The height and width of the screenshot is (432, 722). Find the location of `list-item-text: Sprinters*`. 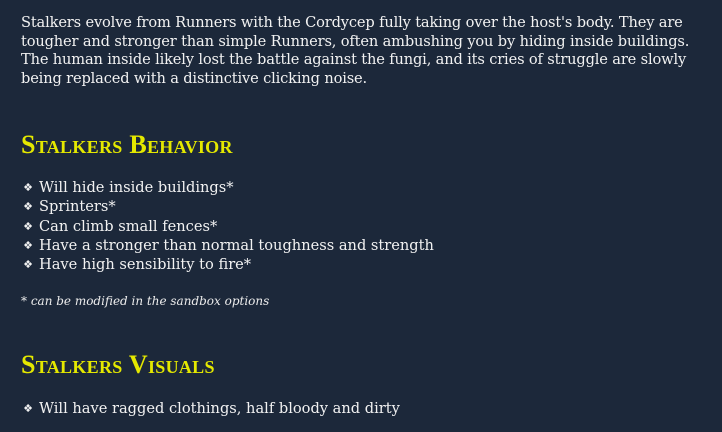

list-item-text: Sprinters* is located at coordinates (77, 207).